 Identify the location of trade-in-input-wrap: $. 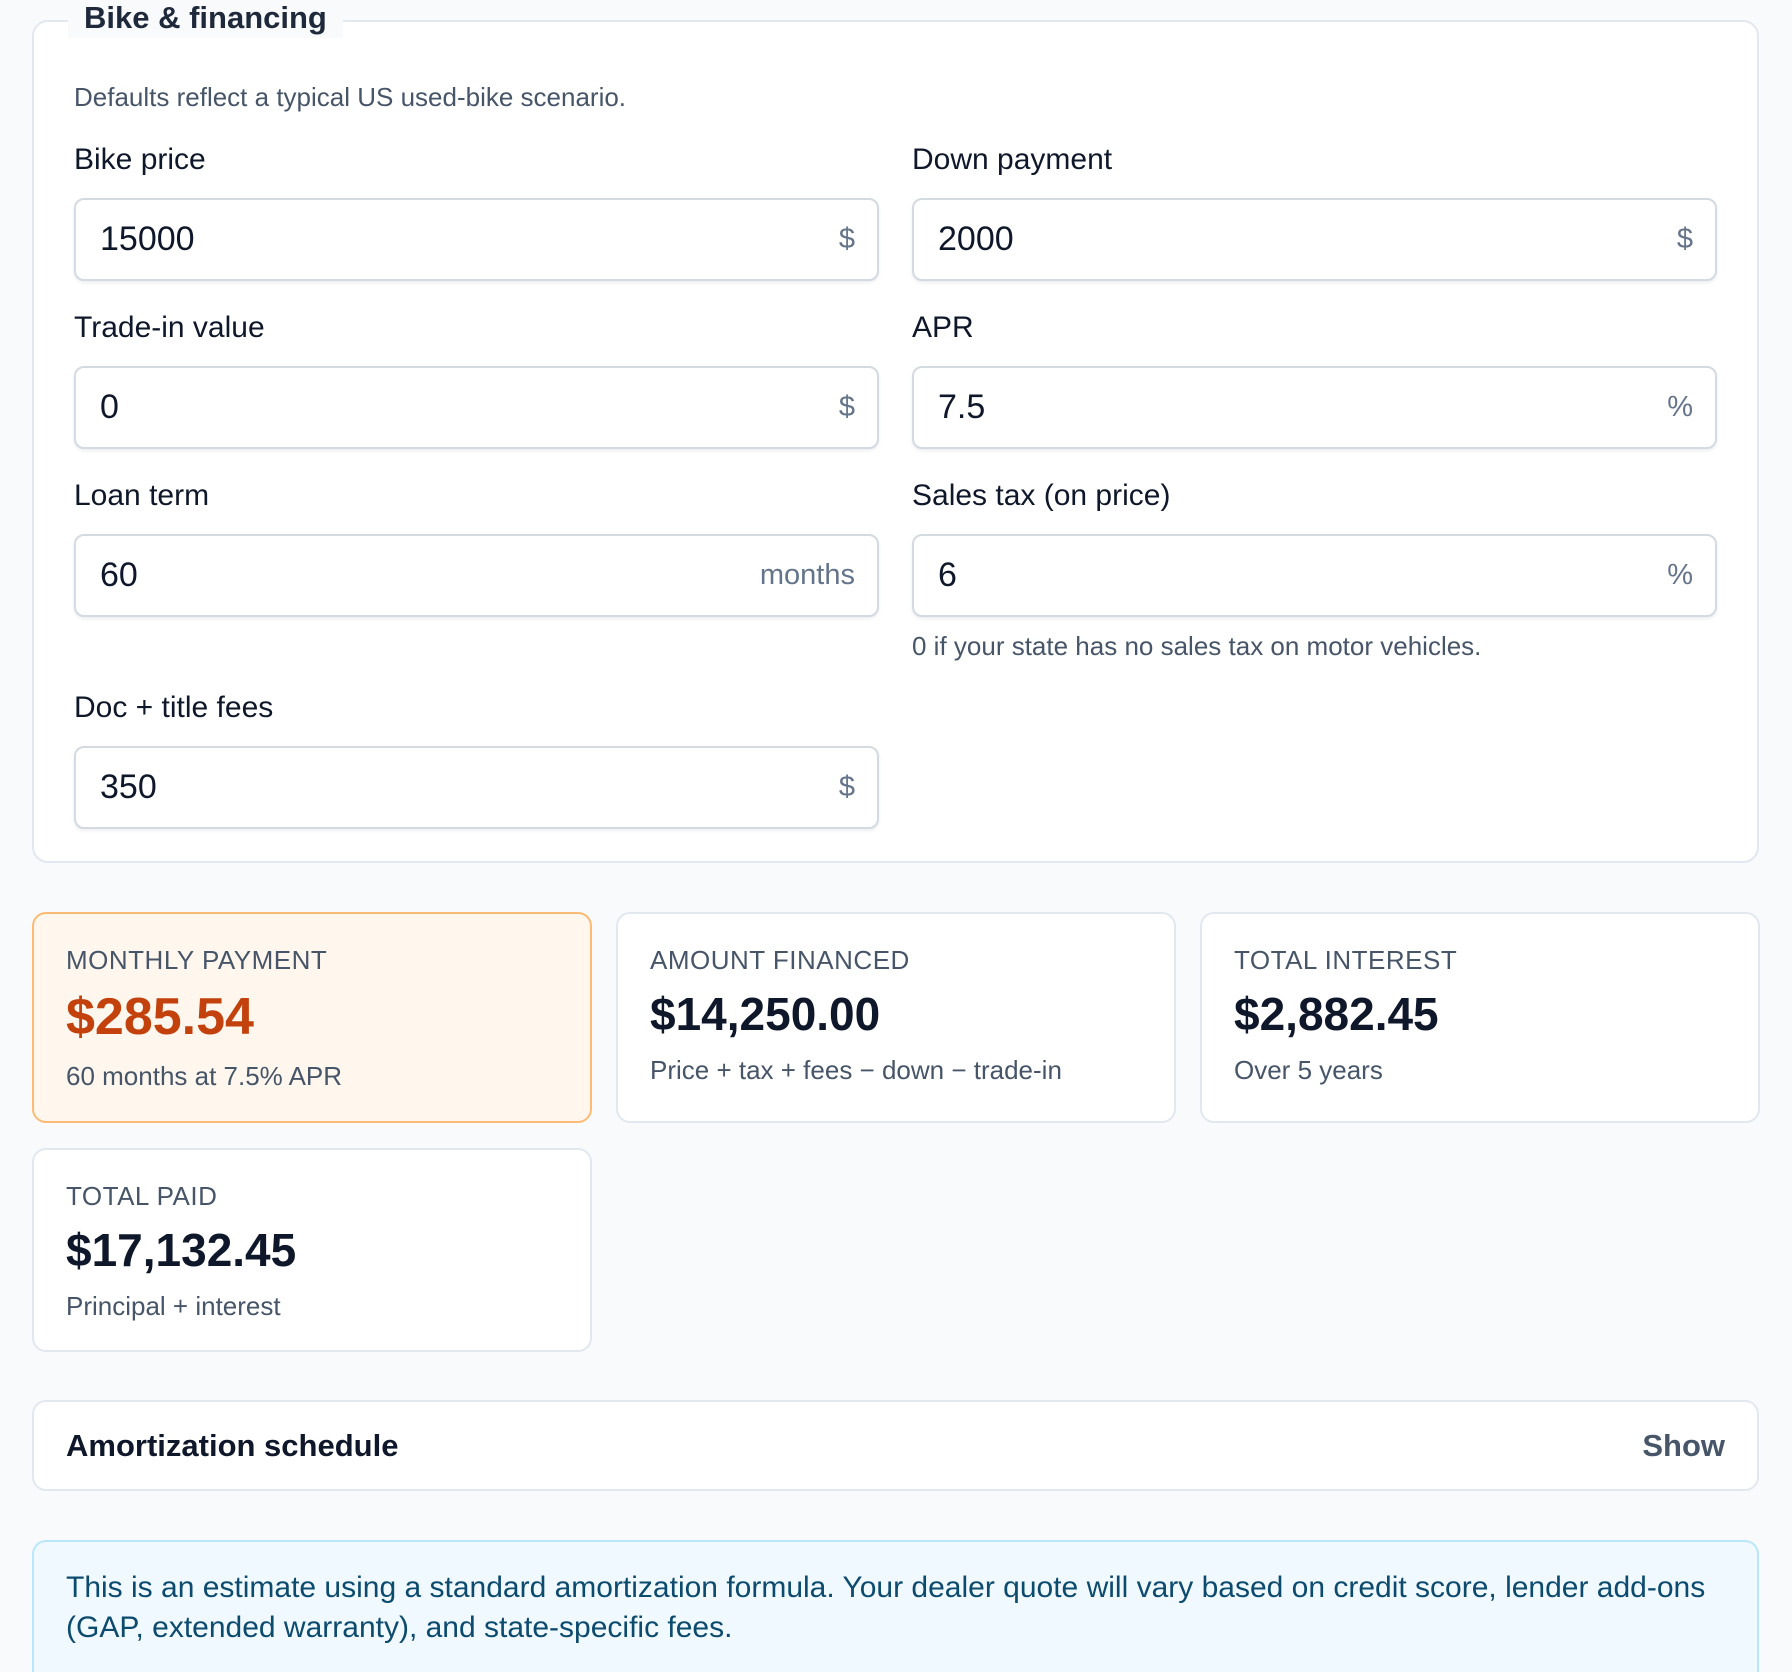
(476, 407).